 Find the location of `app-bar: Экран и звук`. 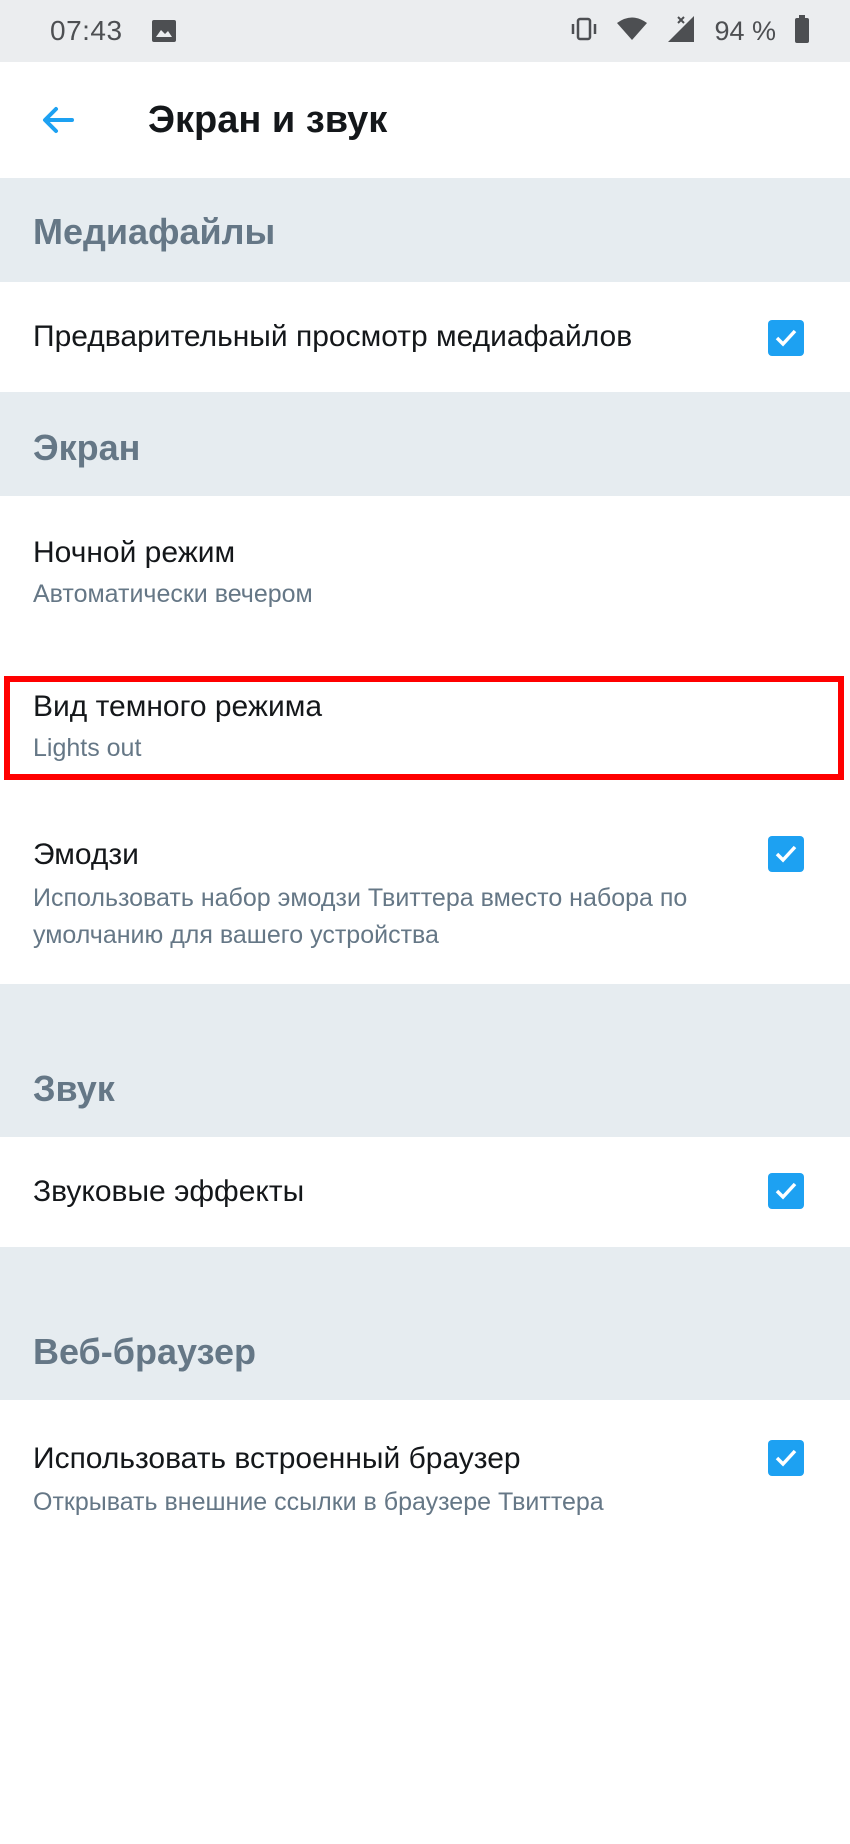

app-bar: Экран и звук is located at coordinates (425, 120).